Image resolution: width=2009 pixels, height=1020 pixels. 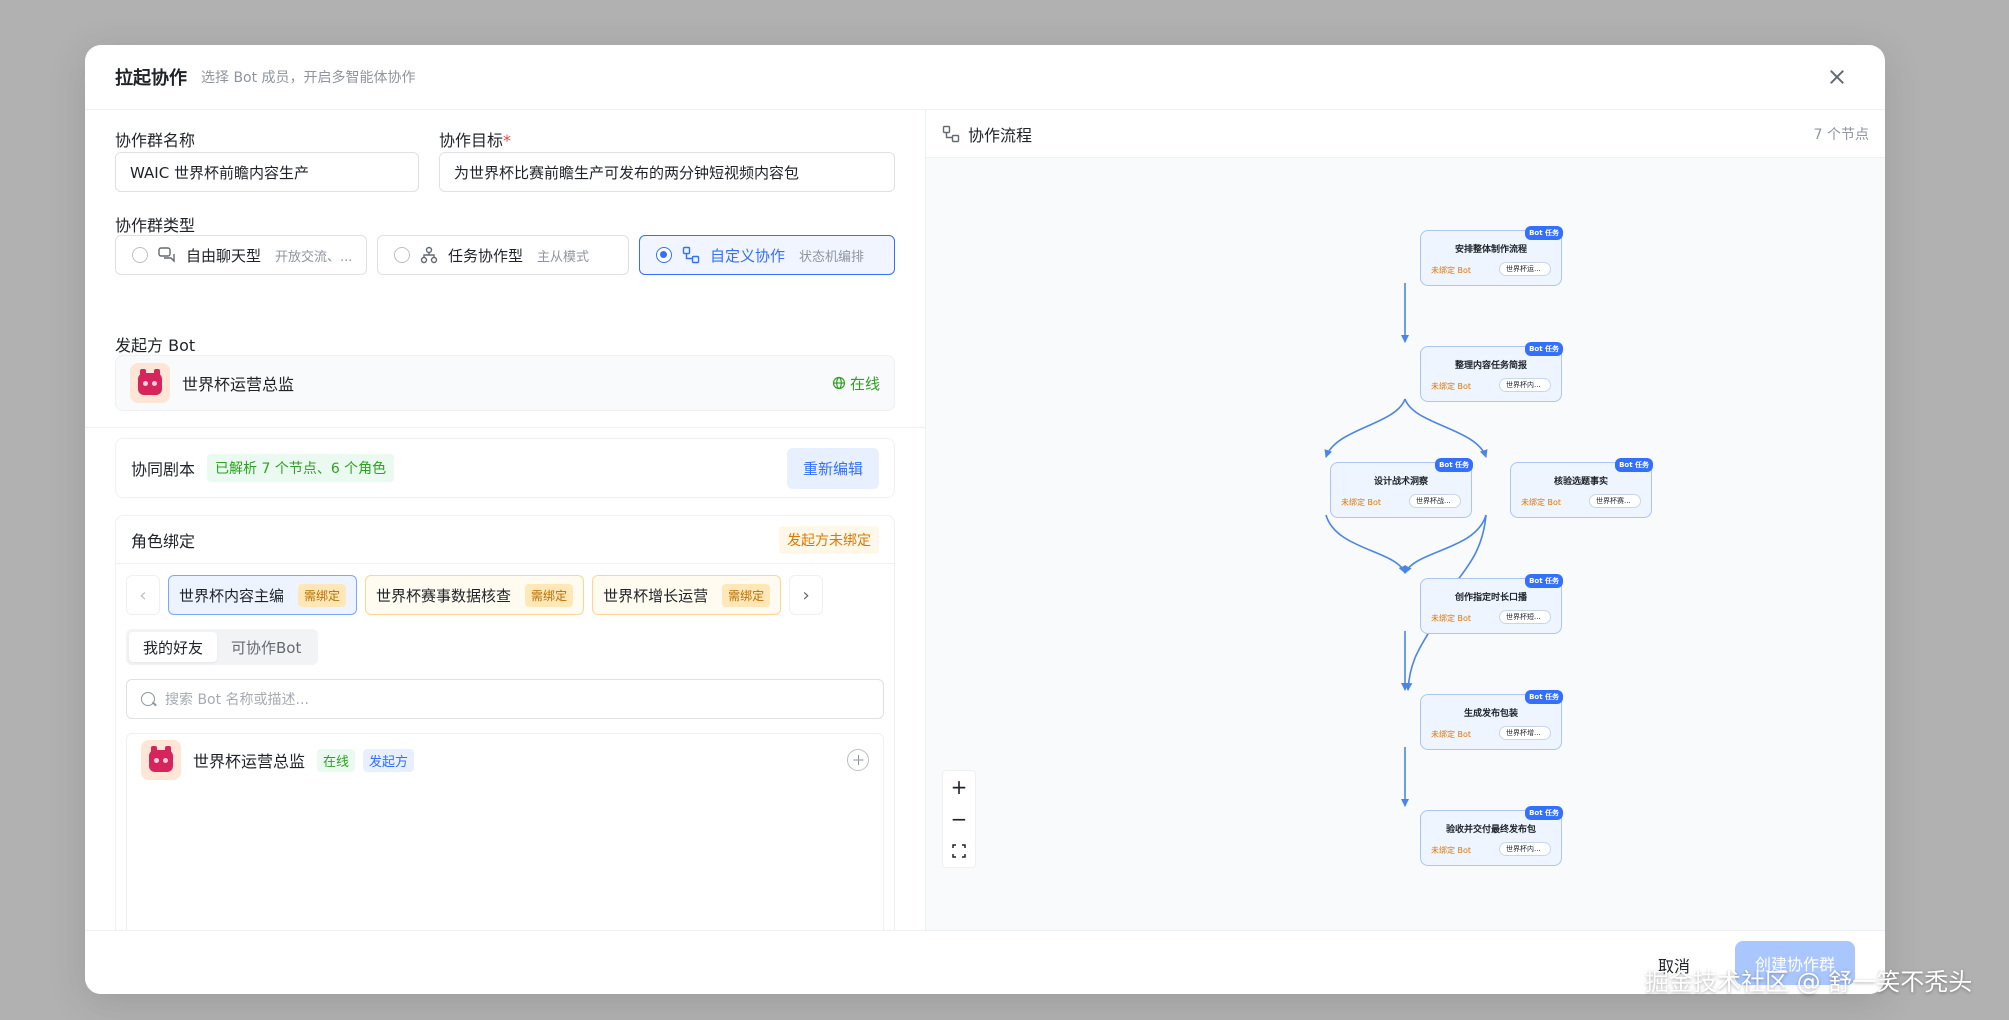 I want to click on type-option-label: 自由聊天型, so click(x=224, y=255).